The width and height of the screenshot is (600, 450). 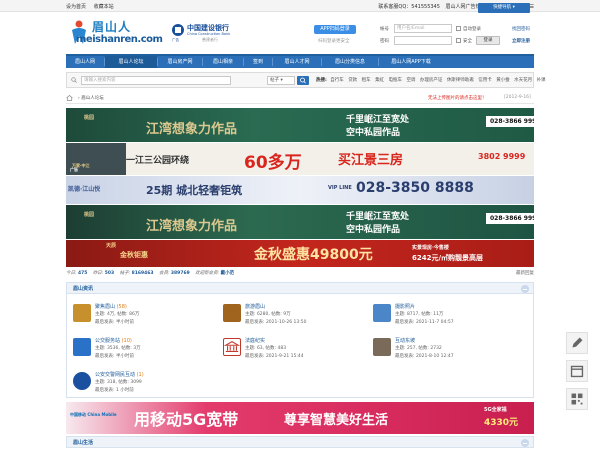 I want to click on hot-search-item: 办理房产证, so click(x=431, y=80).